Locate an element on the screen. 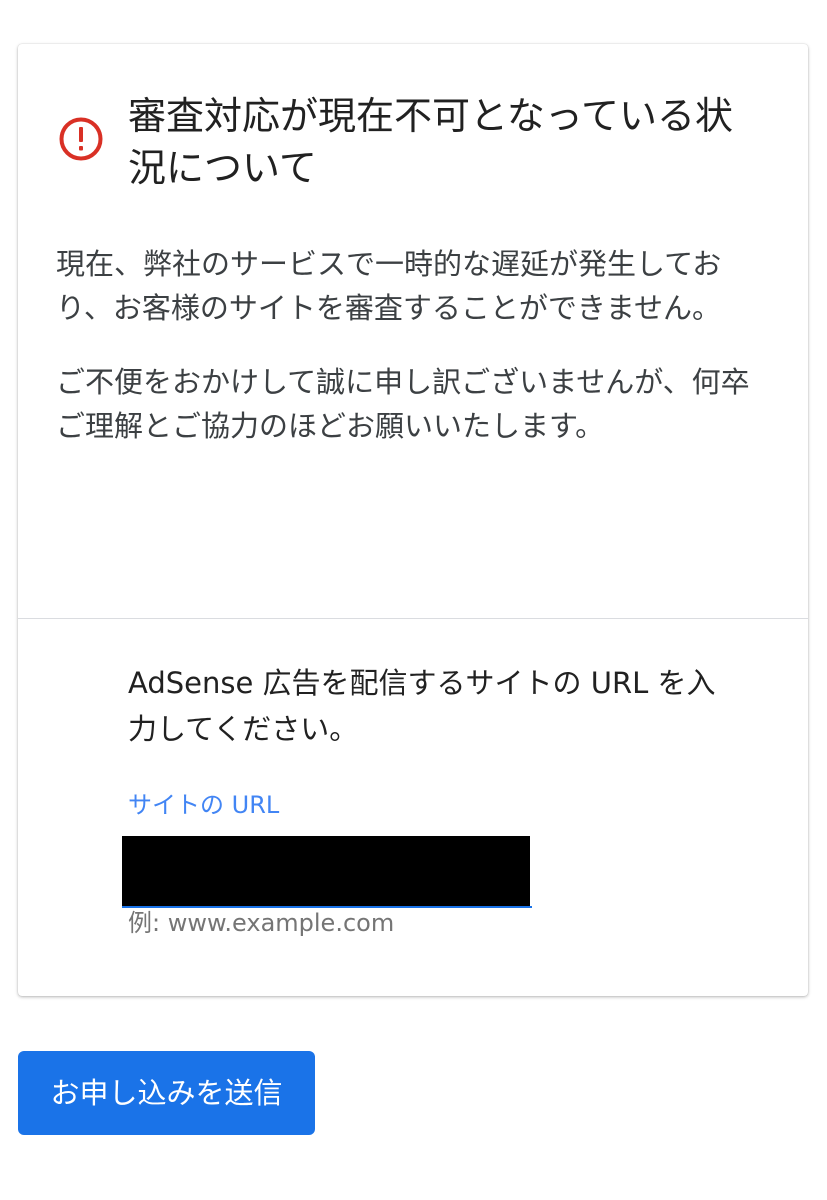 The width and height of the screenshot is (827, 1200). error-circle-icon is located at coordinates (81, 139).